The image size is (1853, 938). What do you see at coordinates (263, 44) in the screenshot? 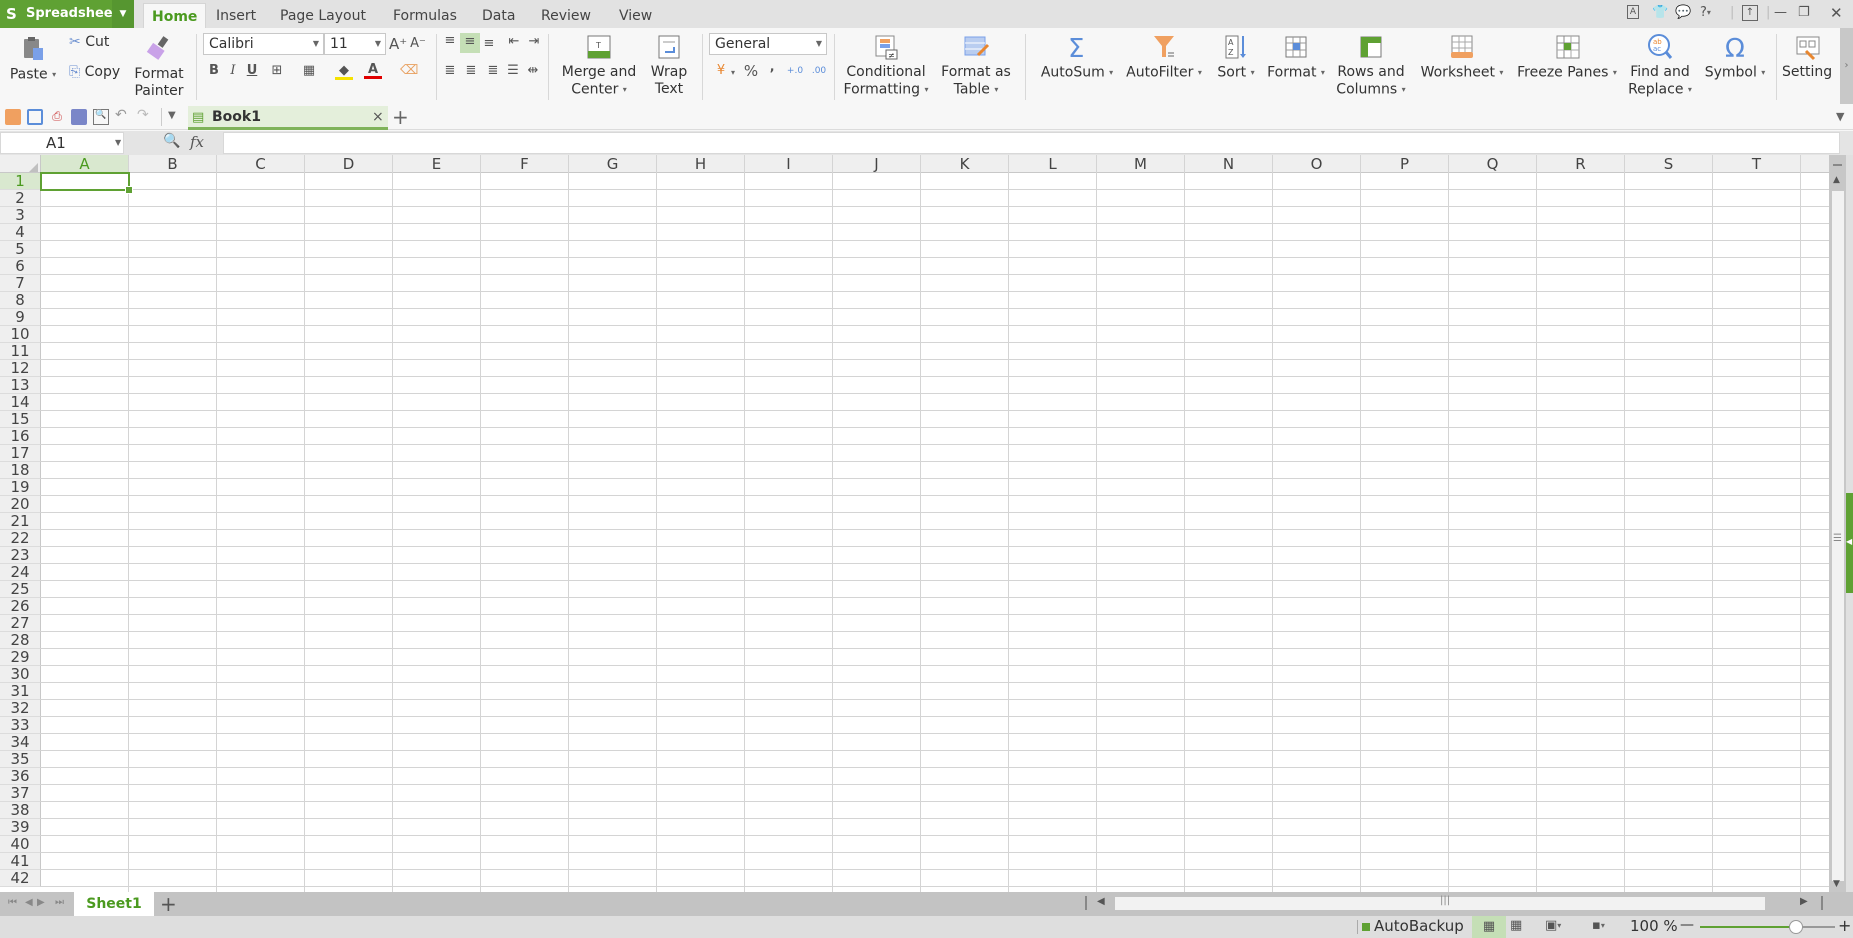
I see `font-name-select: Calibri ▼` at bounding box center [263, 44].